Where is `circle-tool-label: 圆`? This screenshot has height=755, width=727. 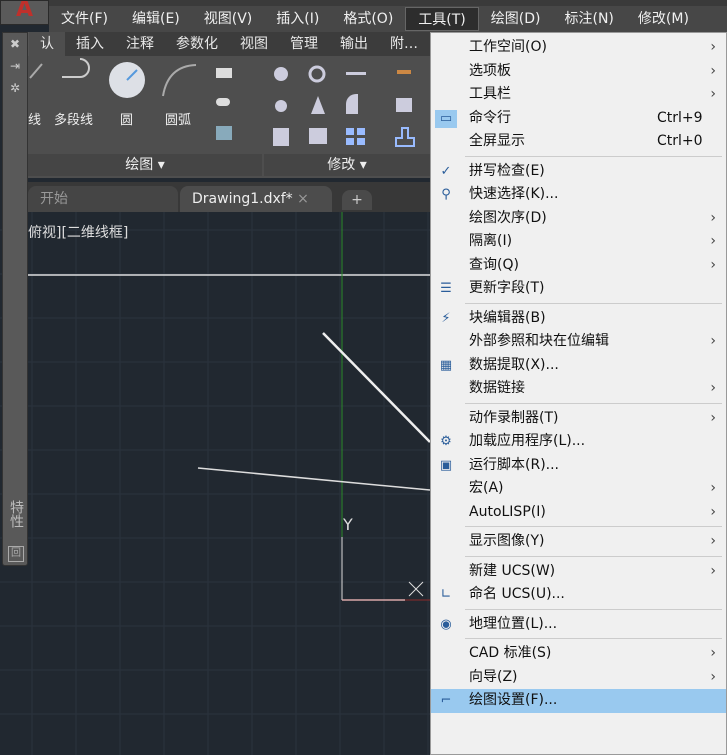 circle-tool-label: 圆 is located at coordinates (126, 118).